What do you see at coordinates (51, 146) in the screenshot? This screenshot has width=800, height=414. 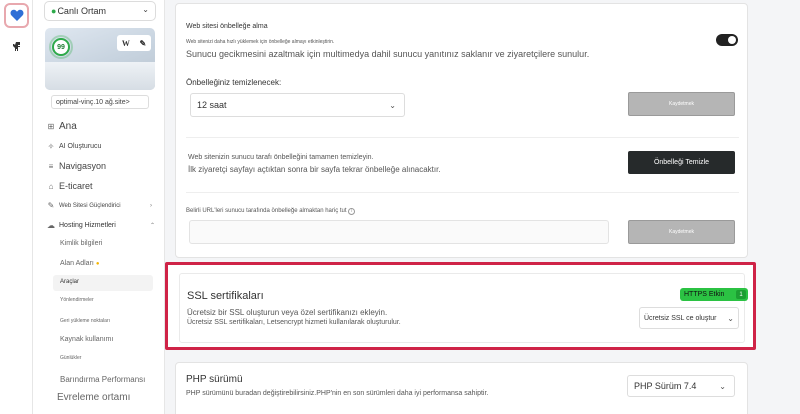 I see `ai-icon: ✧` at bounding box center [51, 146].